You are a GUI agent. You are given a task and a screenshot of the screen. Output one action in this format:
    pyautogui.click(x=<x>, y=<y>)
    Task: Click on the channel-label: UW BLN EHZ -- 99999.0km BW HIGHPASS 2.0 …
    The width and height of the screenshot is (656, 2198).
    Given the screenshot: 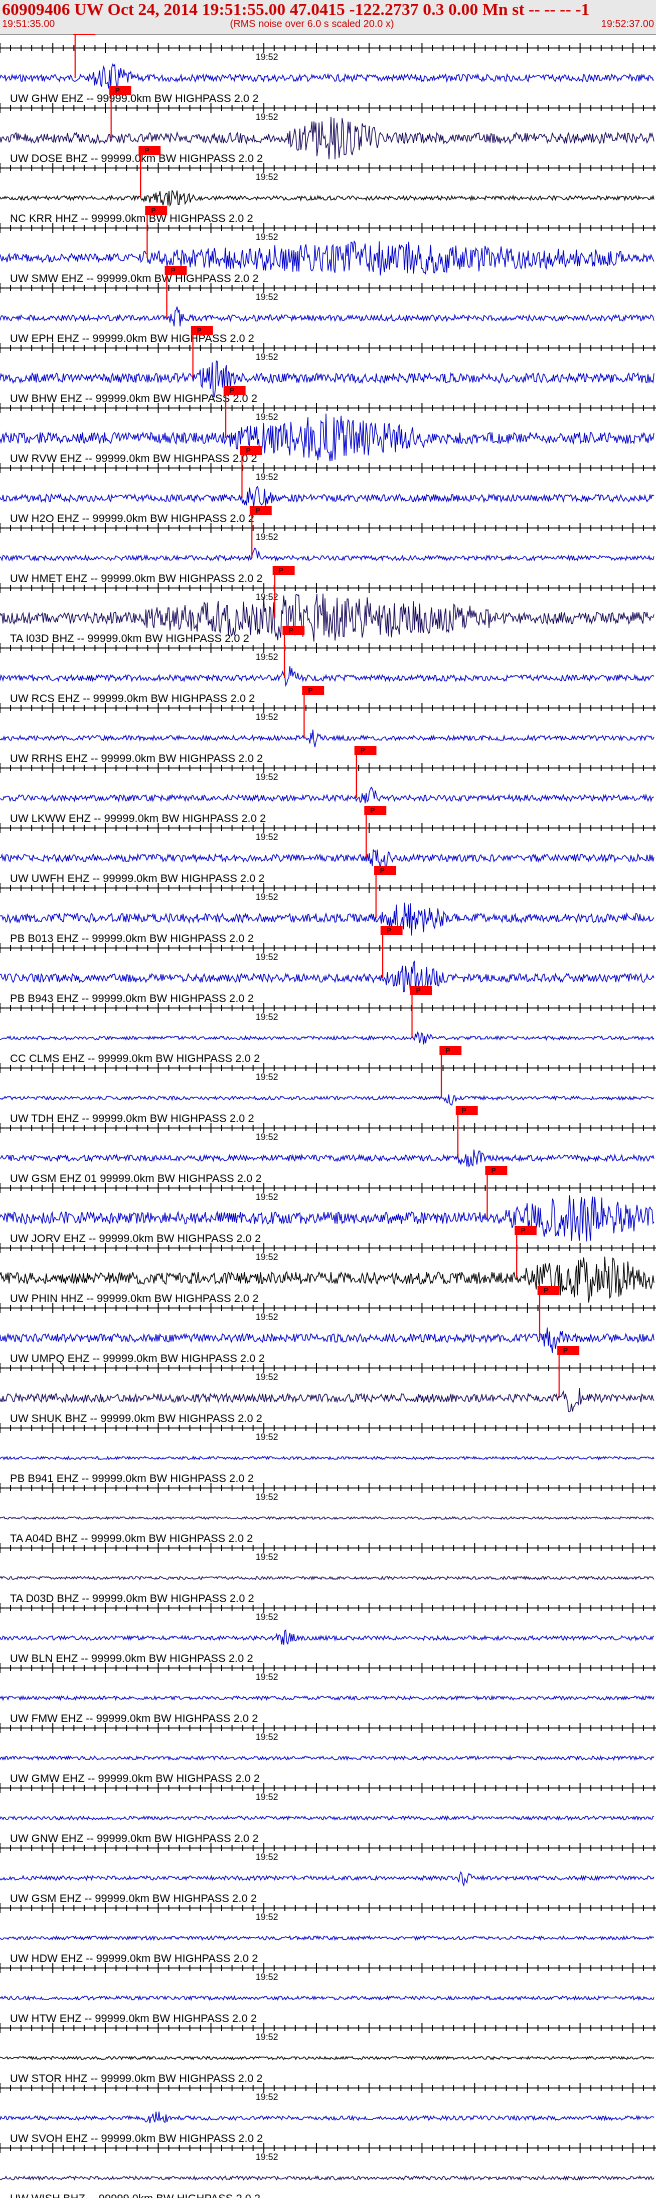 What is the action you would take?
    pyautogui.click(x=131, y=1659)
    